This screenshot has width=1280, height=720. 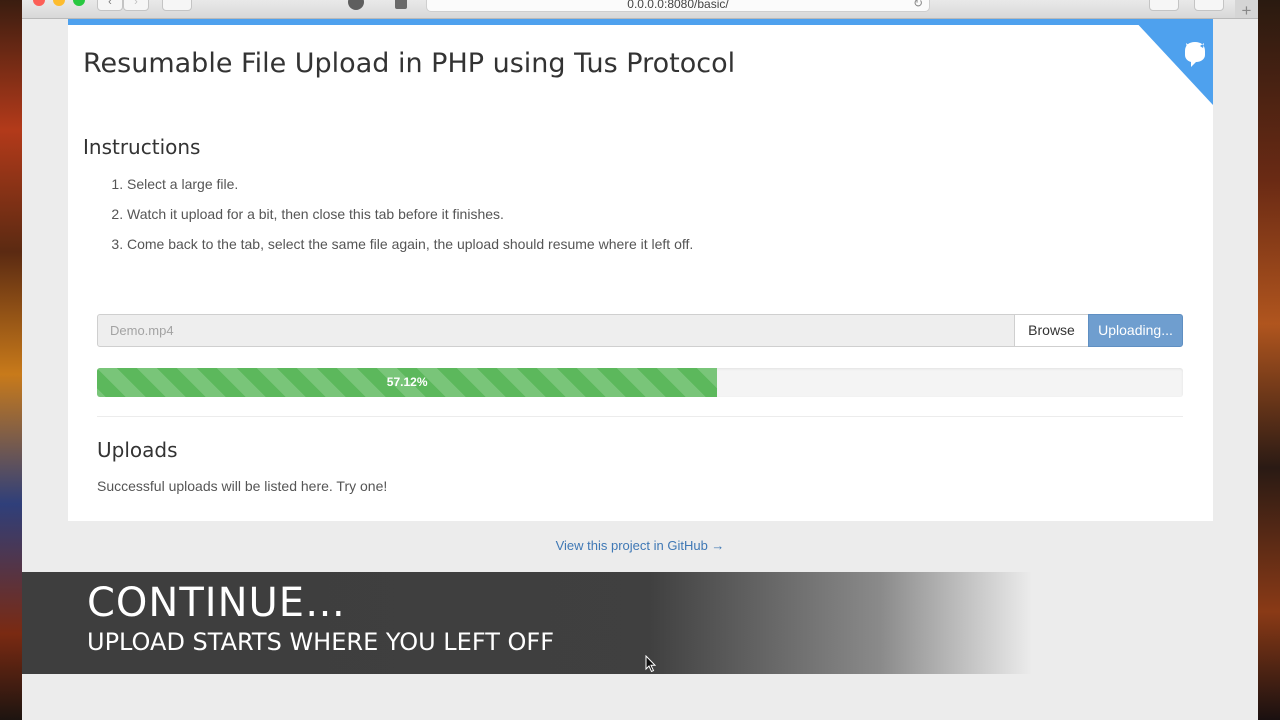 I want to click on address-bar: 0.0.0.0:8080/basic/ ↻, so click(x=678, y=6).